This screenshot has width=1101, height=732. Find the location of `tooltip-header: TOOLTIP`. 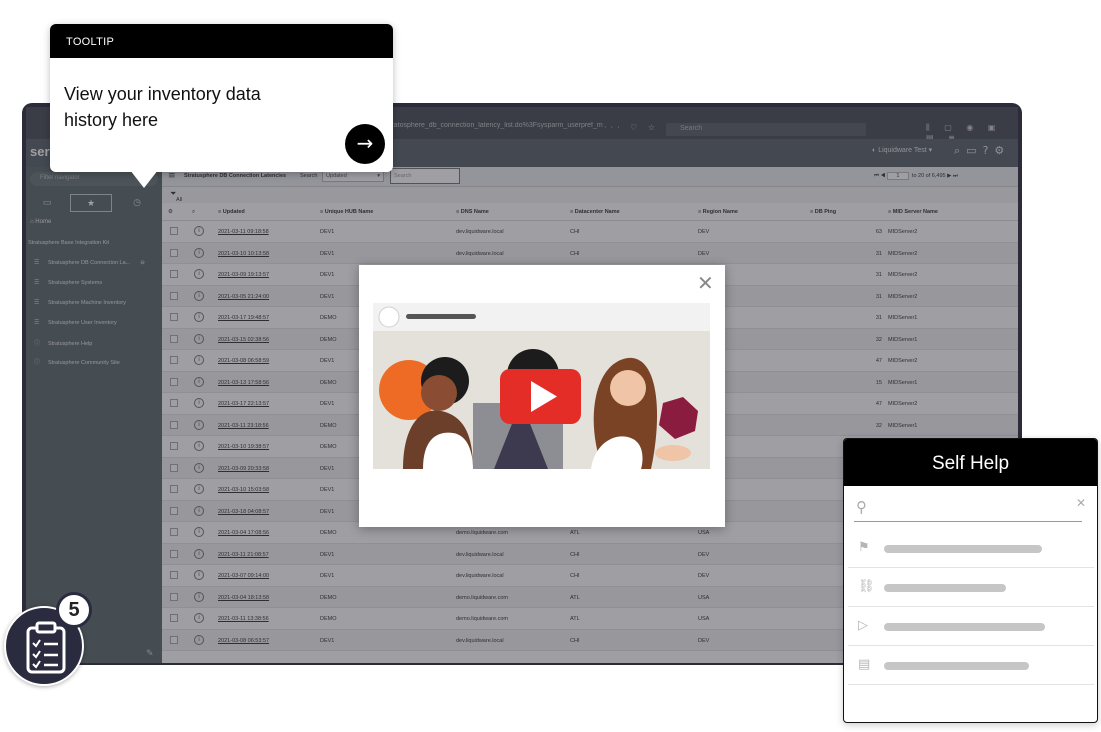

tooltip-header: TOOLTIP is located at coordinates (221, 41).